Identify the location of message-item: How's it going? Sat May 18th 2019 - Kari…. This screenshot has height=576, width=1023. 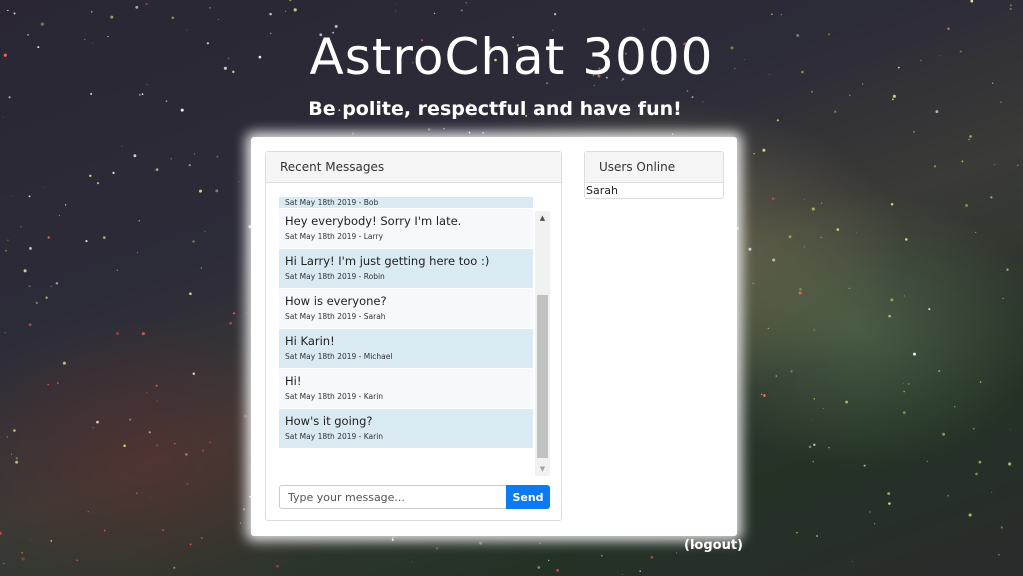
(406, 429).